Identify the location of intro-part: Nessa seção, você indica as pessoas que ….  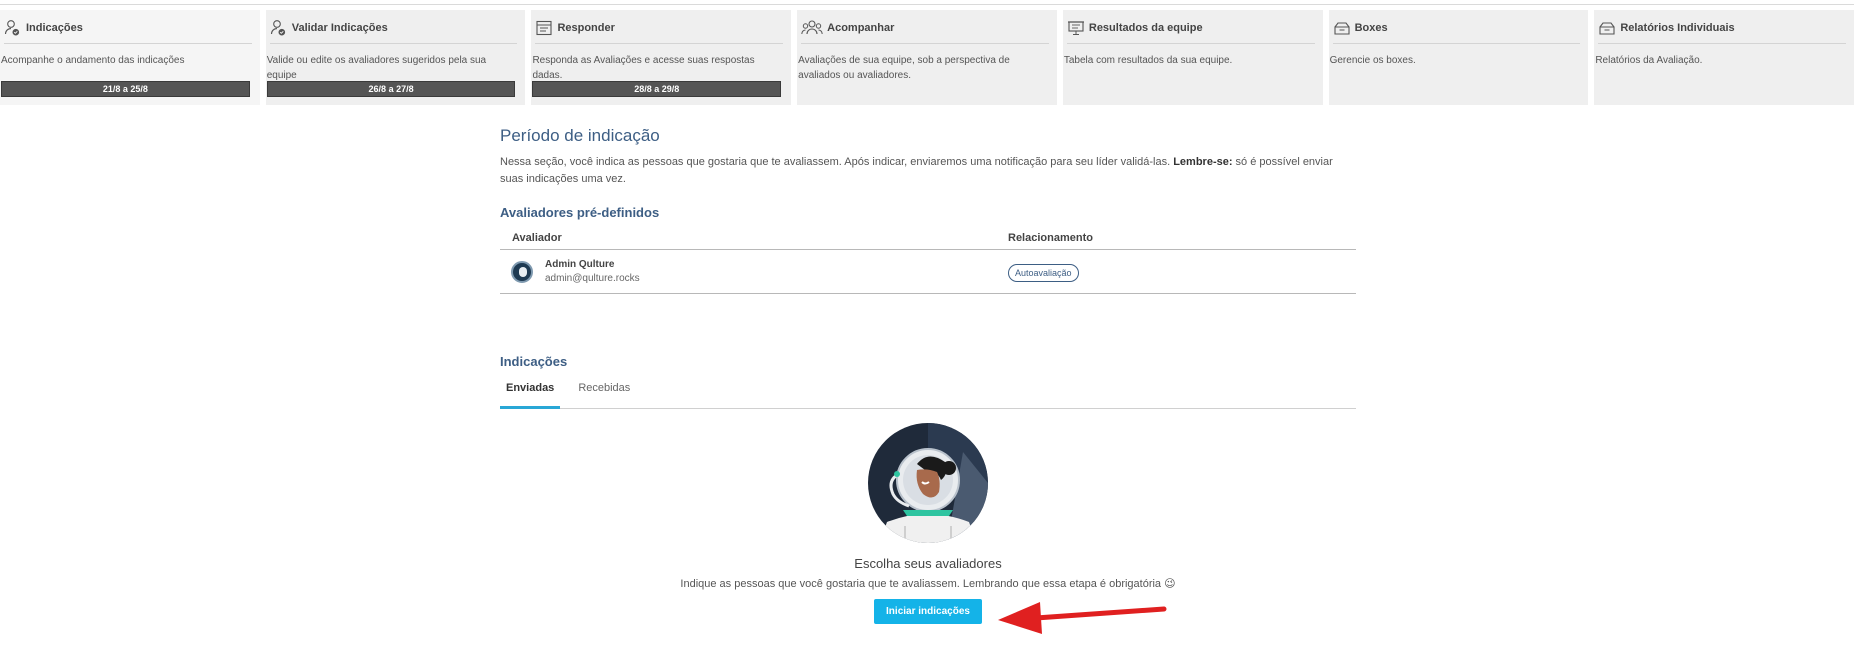
(837, 162).